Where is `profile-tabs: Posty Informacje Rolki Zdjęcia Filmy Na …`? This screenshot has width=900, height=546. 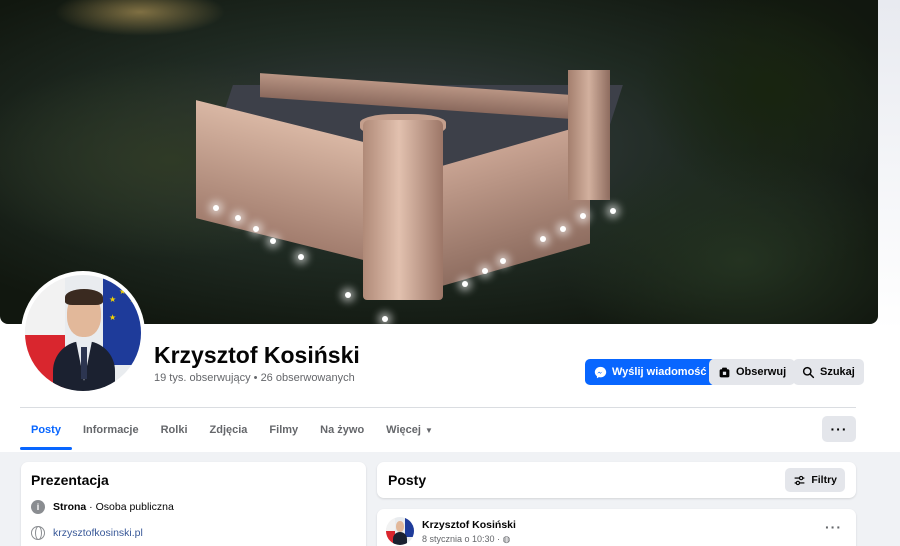 profile-tabs: Posty Informacje Rolki Zdjęcia Filmy Na … is located at coordinates (232, 430).